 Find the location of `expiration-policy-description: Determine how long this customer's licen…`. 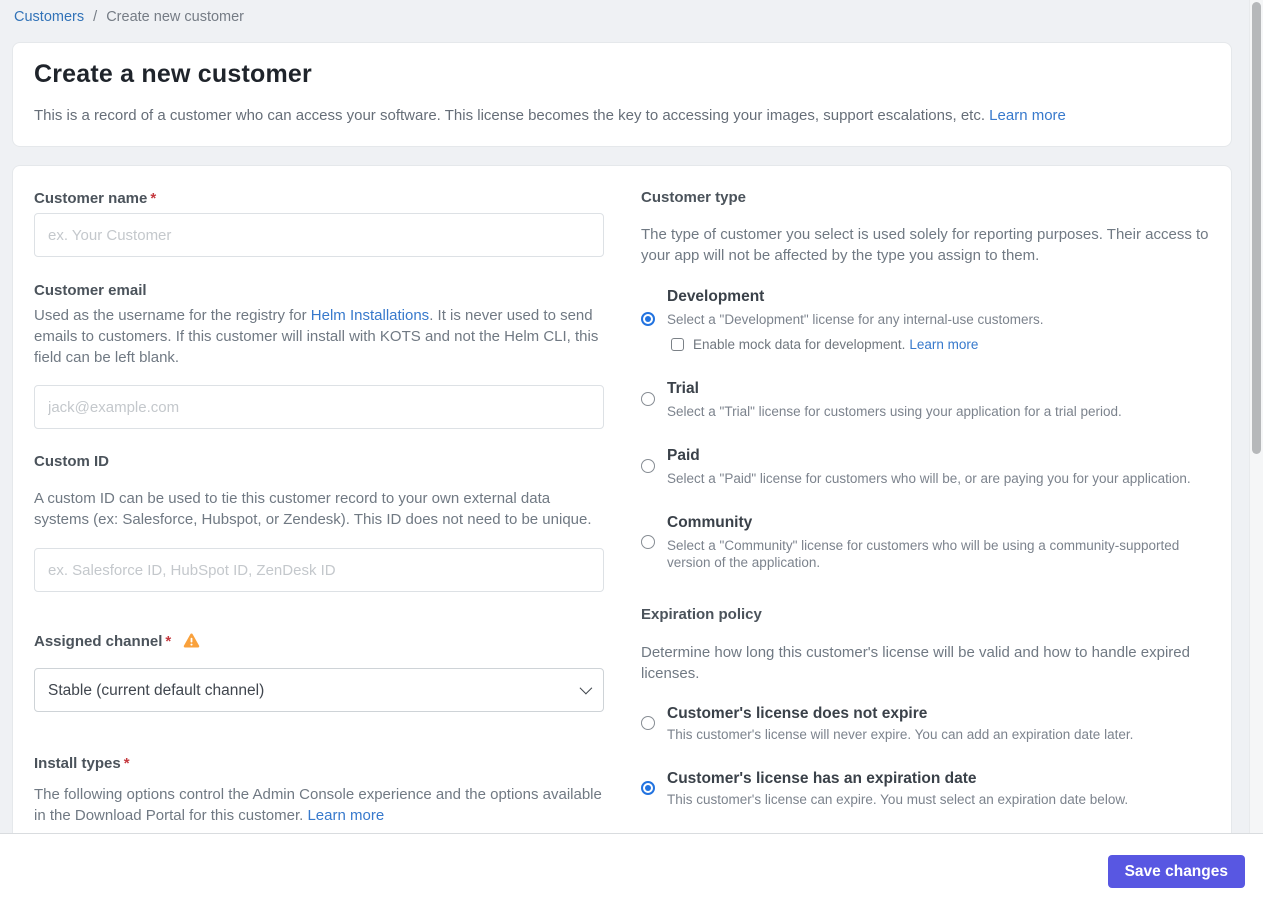

expiration-policy-description: Determine how long this customer's licen… is located at coordinates (915, 663).